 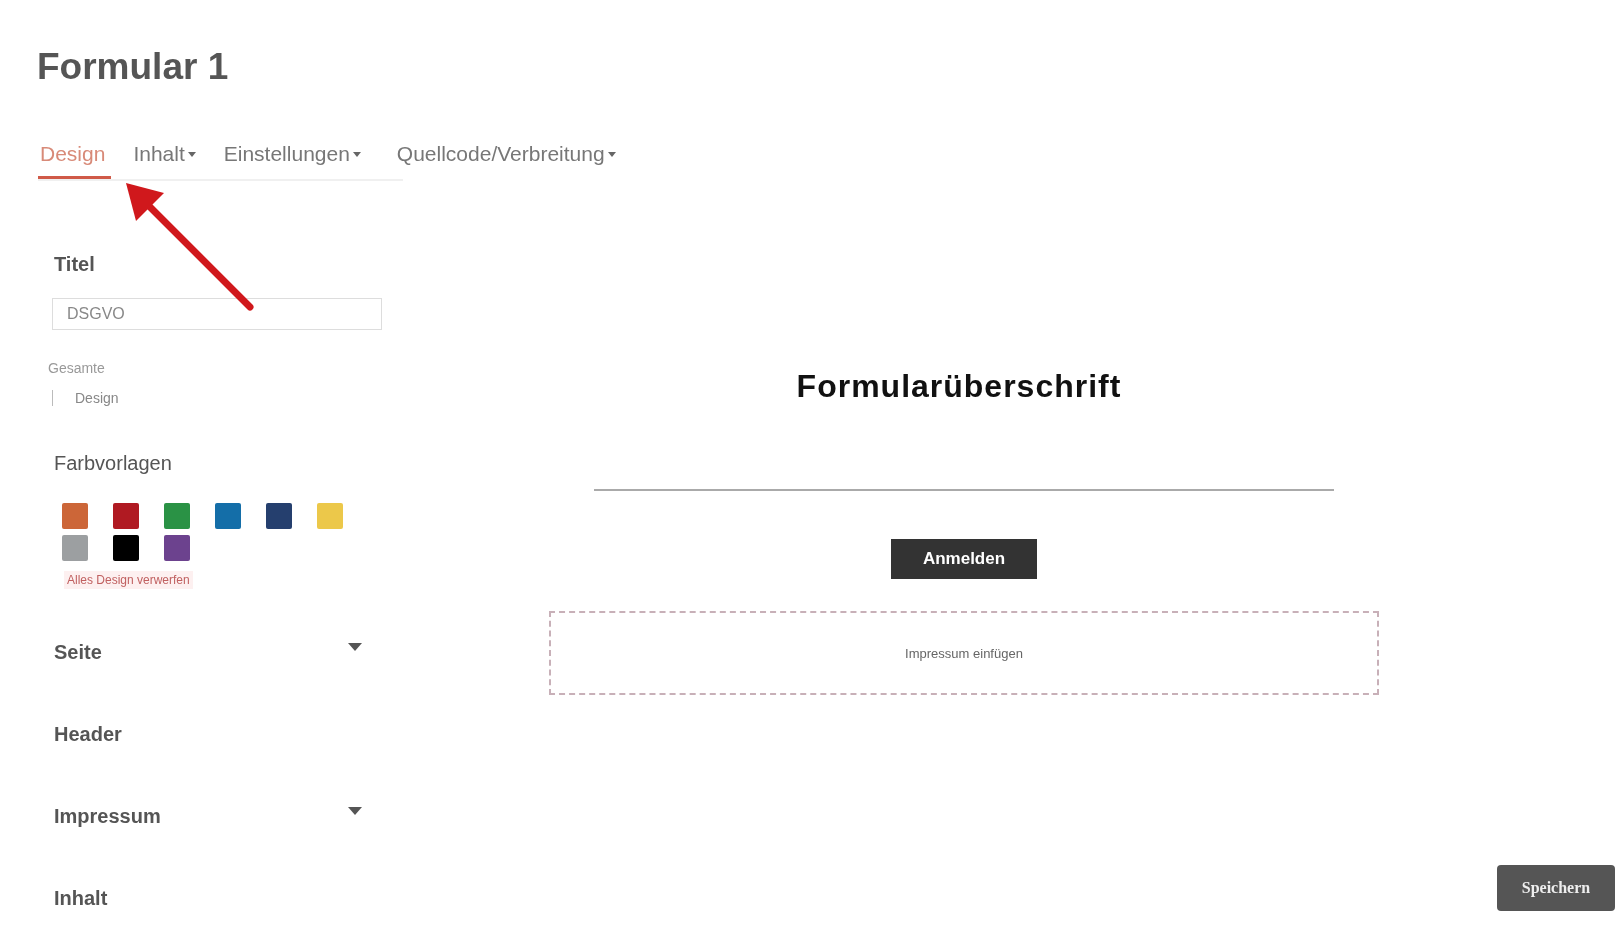 I want to click on field-label: Gesamte, so click(x=77, y=368).